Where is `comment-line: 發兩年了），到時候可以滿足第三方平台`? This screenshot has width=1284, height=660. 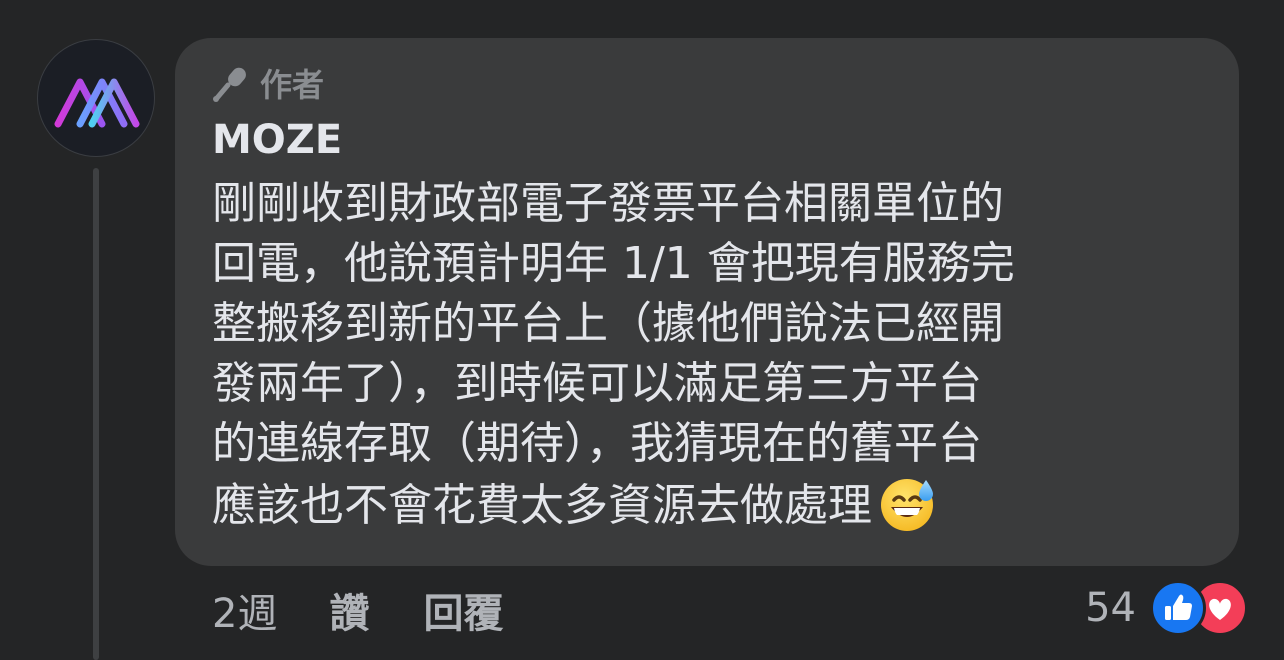
comment-line: 發兩年了），到時候可以滿足第三方平台 is located at coordinates (597, 383).